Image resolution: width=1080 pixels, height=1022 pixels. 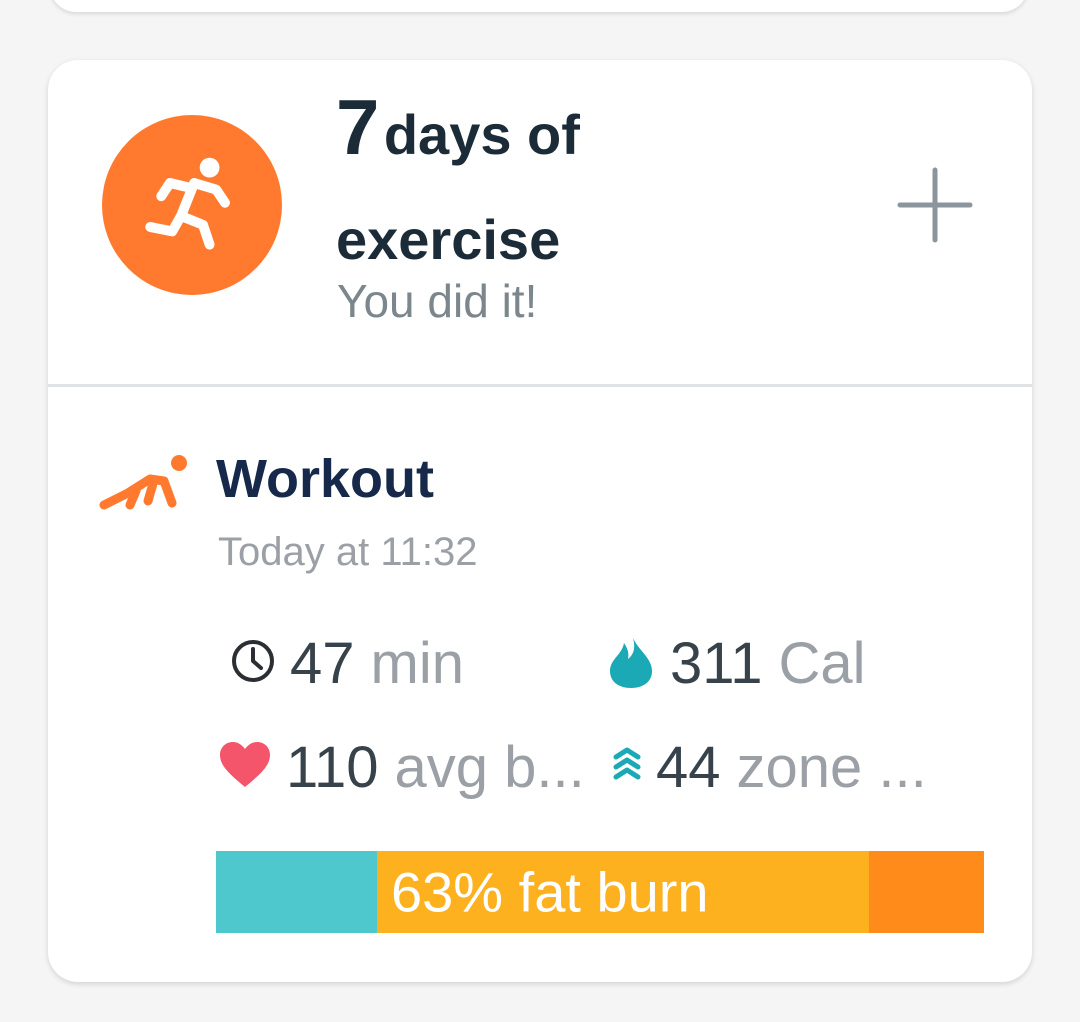 I want to click on goal-subtitle: You did it!, so click(x=437, y=301).